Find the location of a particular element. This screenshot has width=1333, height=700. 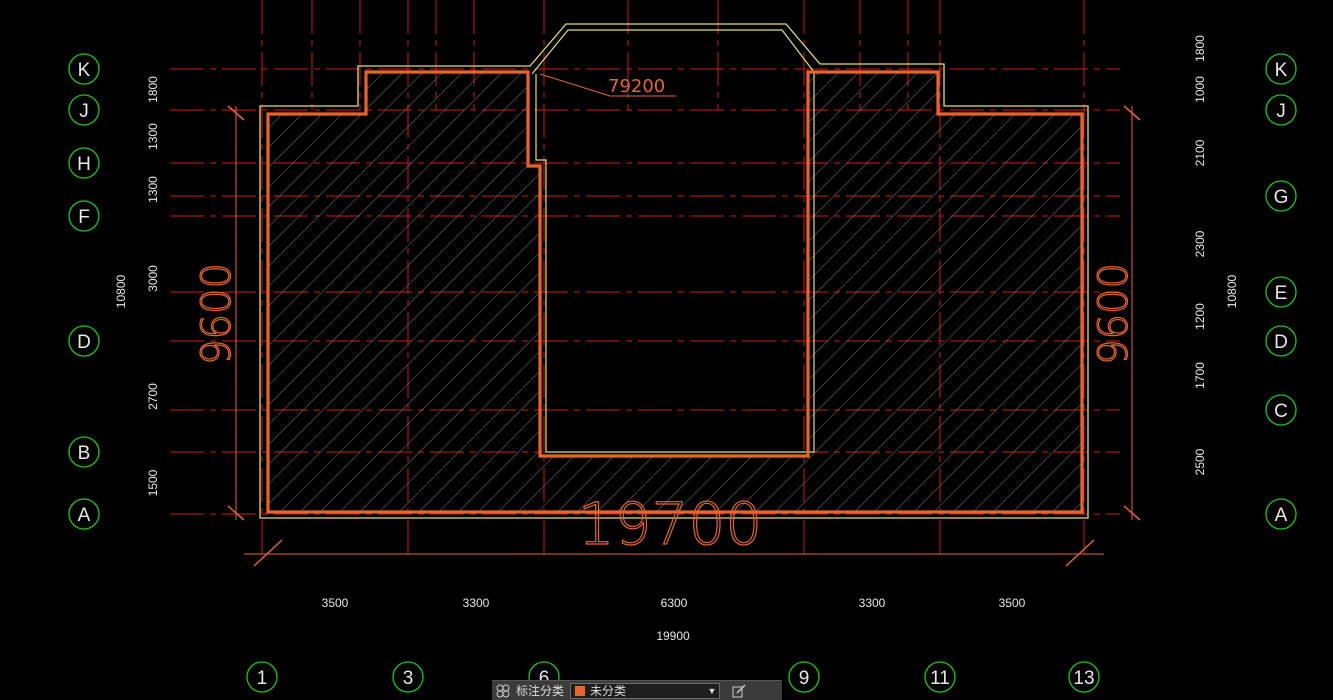

left-total-label: 10800 is located at coordinates (121, 291).